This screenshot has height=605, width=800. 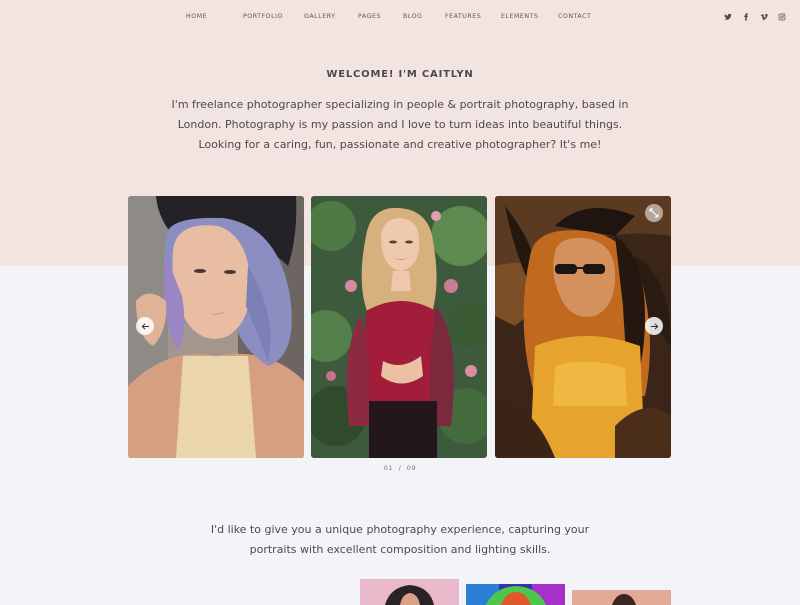 I want to click on nav-item-blog: BLOG, so click(x=424, y=16).